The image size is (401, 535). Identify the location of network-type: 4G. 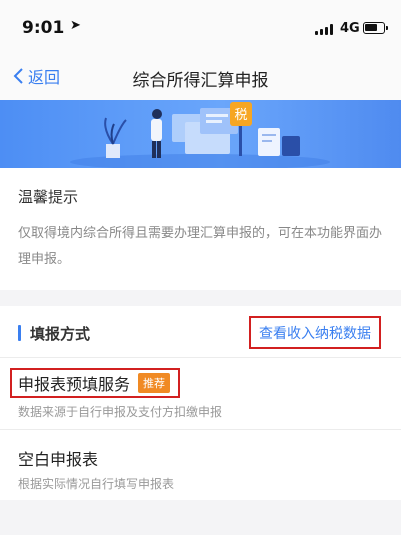
(350, 28).